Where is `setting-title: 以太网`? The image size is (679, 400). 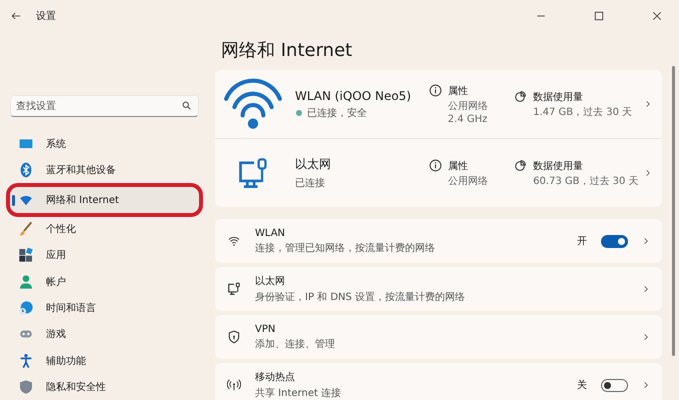 setting-title: 以太网 is located at coordinates (270, 281).